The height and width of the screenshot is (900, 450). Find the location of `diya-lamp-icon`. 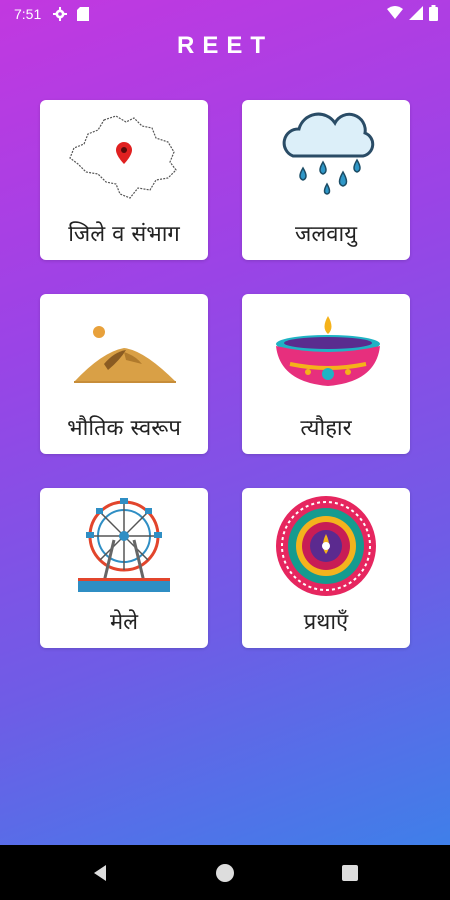

diya-lamp-icon is located at coordinates (328, 351).